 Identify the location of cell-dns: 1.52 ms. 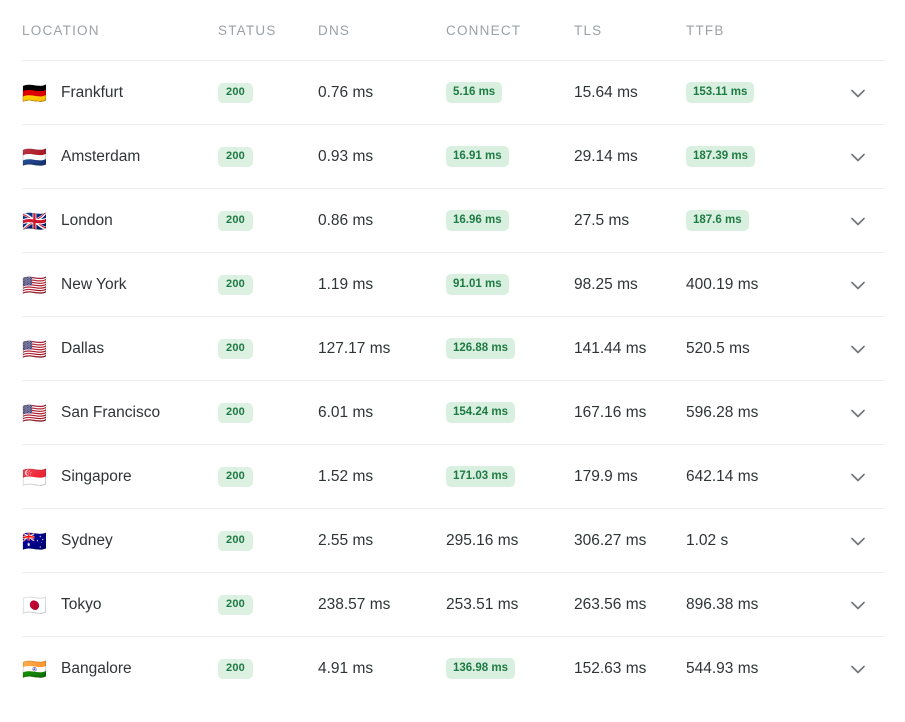
(382, 477).